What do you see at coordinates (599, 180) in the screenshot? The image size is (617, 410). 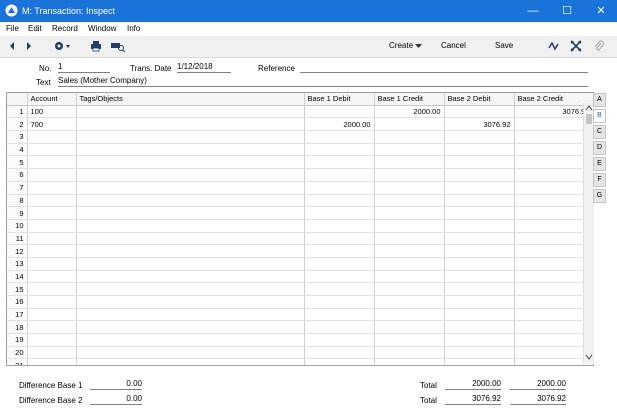 I see `tab-f: F` at bounding box center [599, 180].